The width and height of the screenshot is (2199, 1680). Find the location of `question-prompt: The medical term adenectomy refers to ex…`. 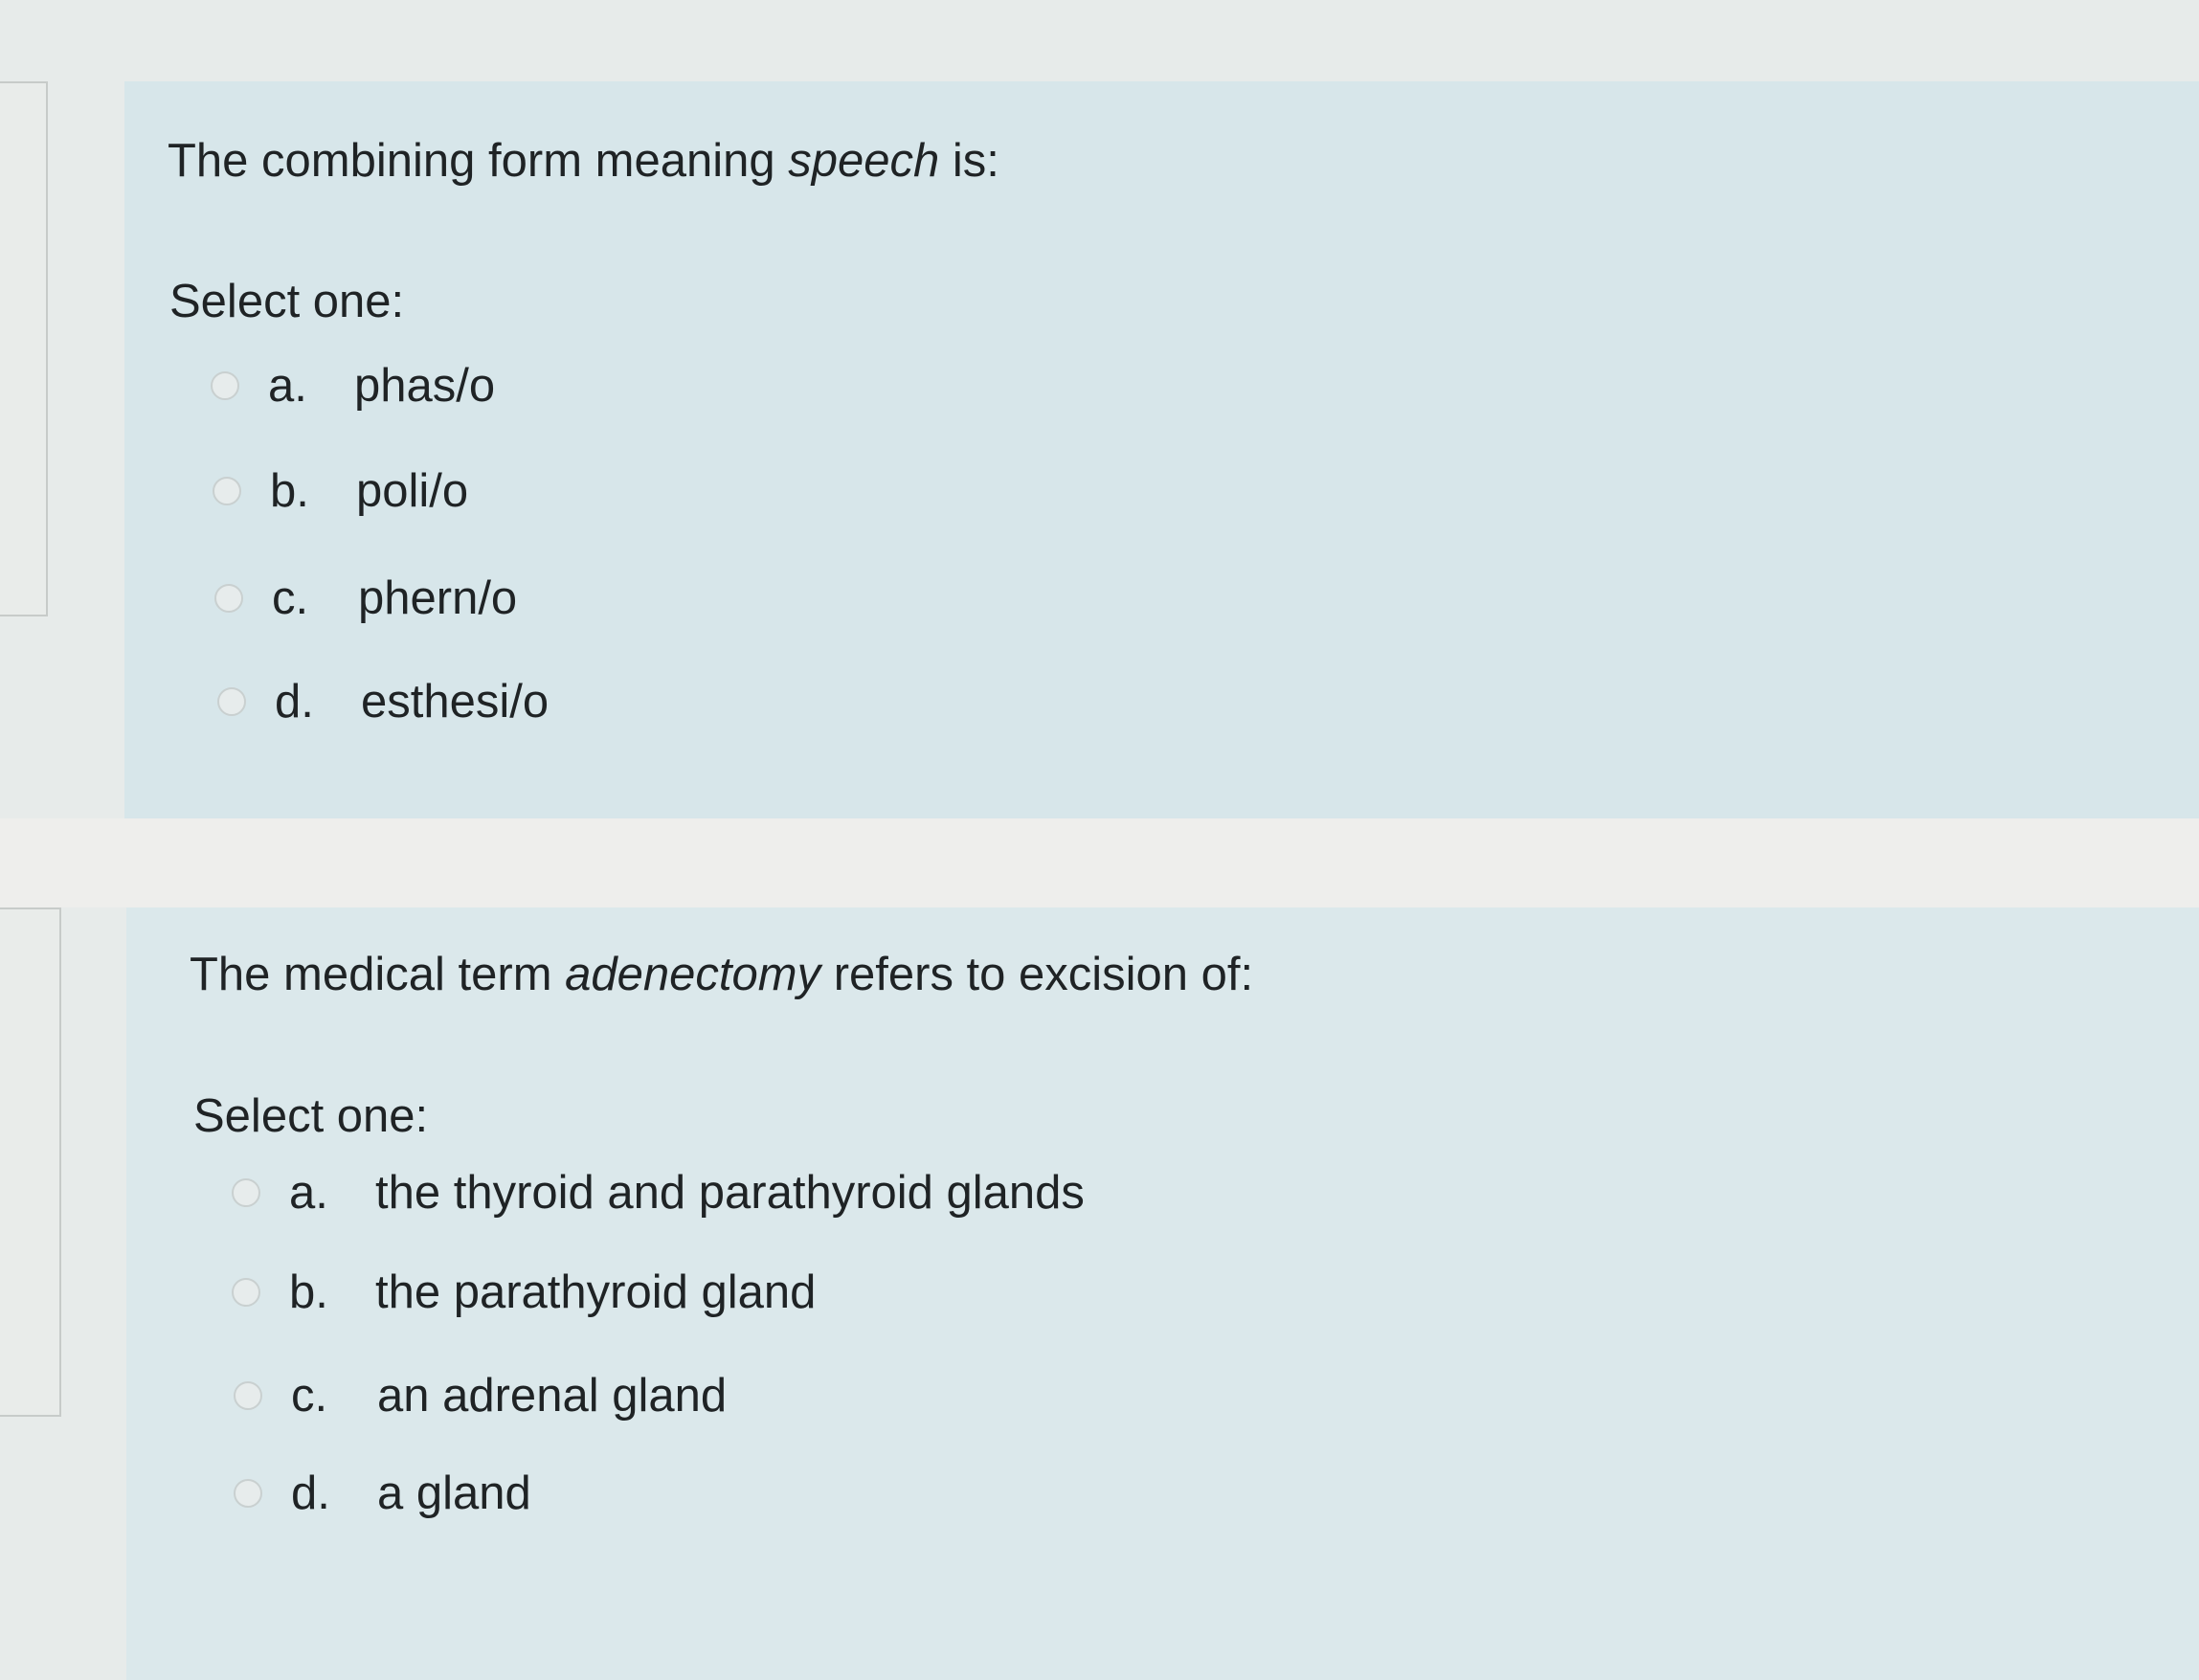

question-prompt: The medical term adenectomy refers to ex… is located at coordinates (721, 975).